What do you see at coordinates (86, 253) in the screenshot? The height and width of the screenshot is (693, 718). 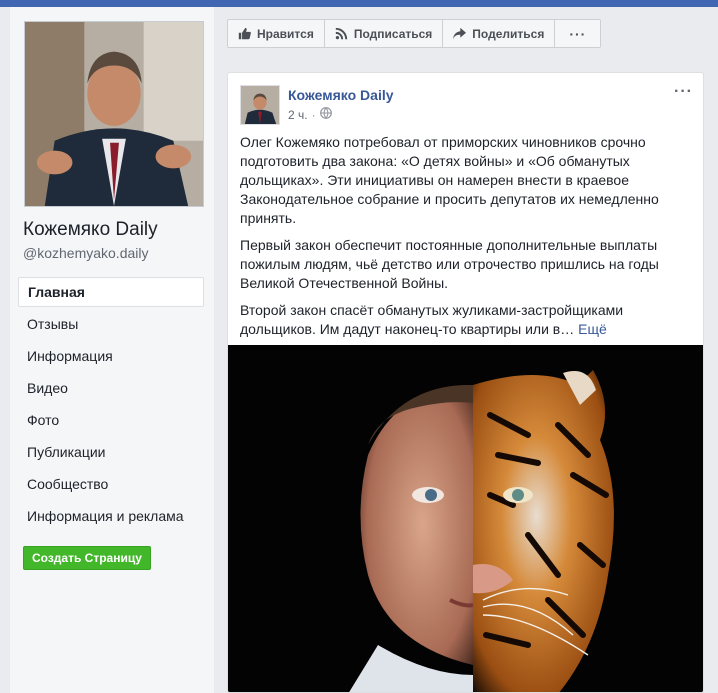 I see `page-handle: @kozhemyako.daily` at bounding box center [86, 253].